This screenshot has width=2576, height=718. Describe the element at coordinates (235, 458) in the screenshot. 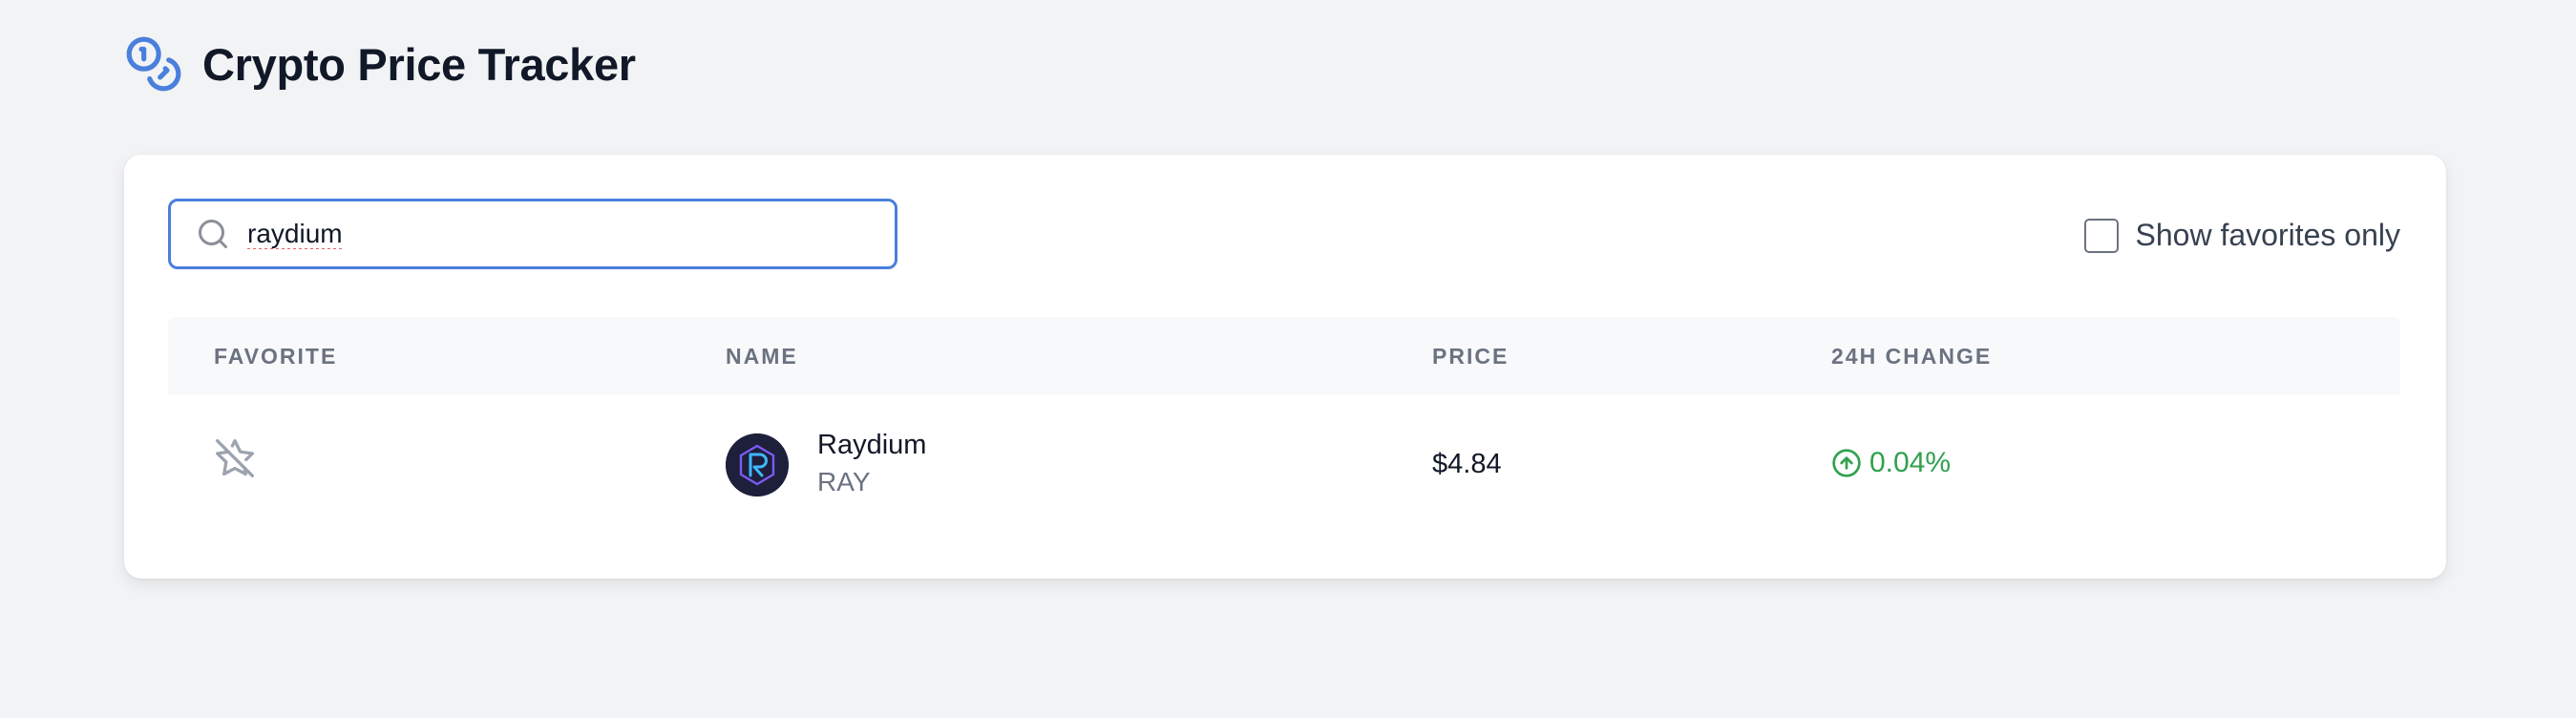

I see `star-off-icon` at that location.